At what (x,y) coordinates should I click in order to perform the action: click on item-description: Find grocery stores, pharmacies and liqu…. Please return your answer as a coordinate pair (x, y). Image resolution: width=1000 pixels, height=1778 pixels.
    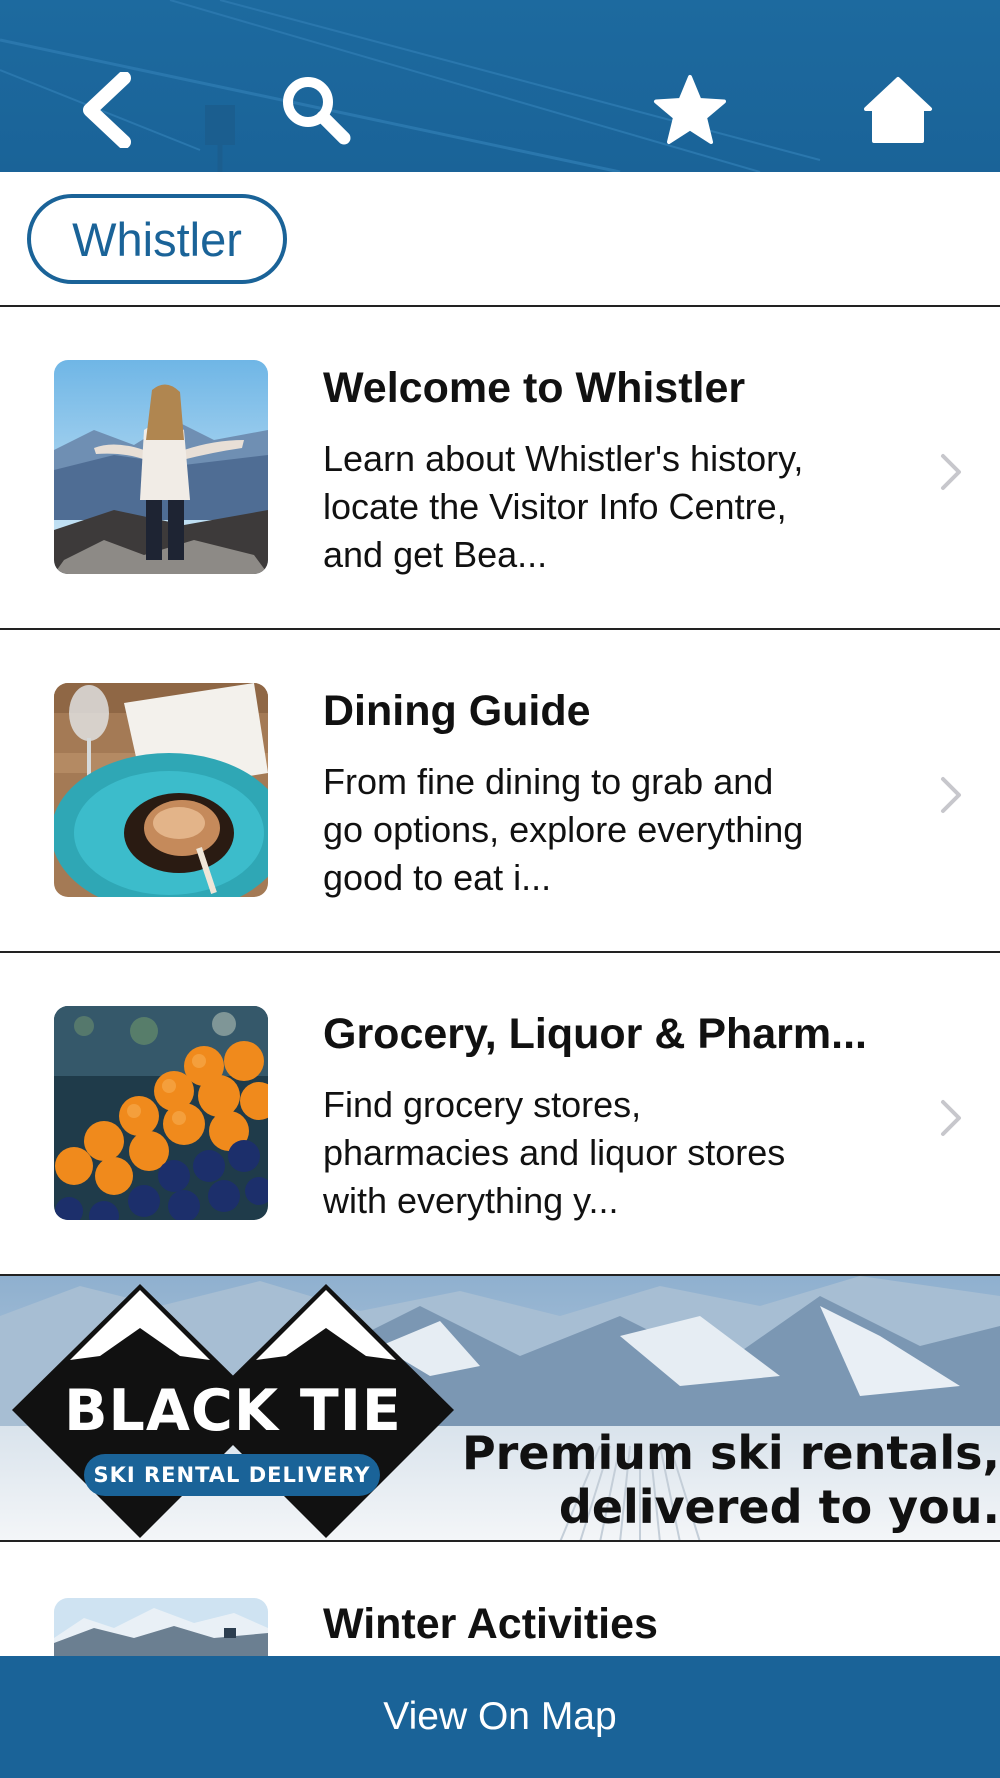
    Looking at the image, I should click on (554, 1152).